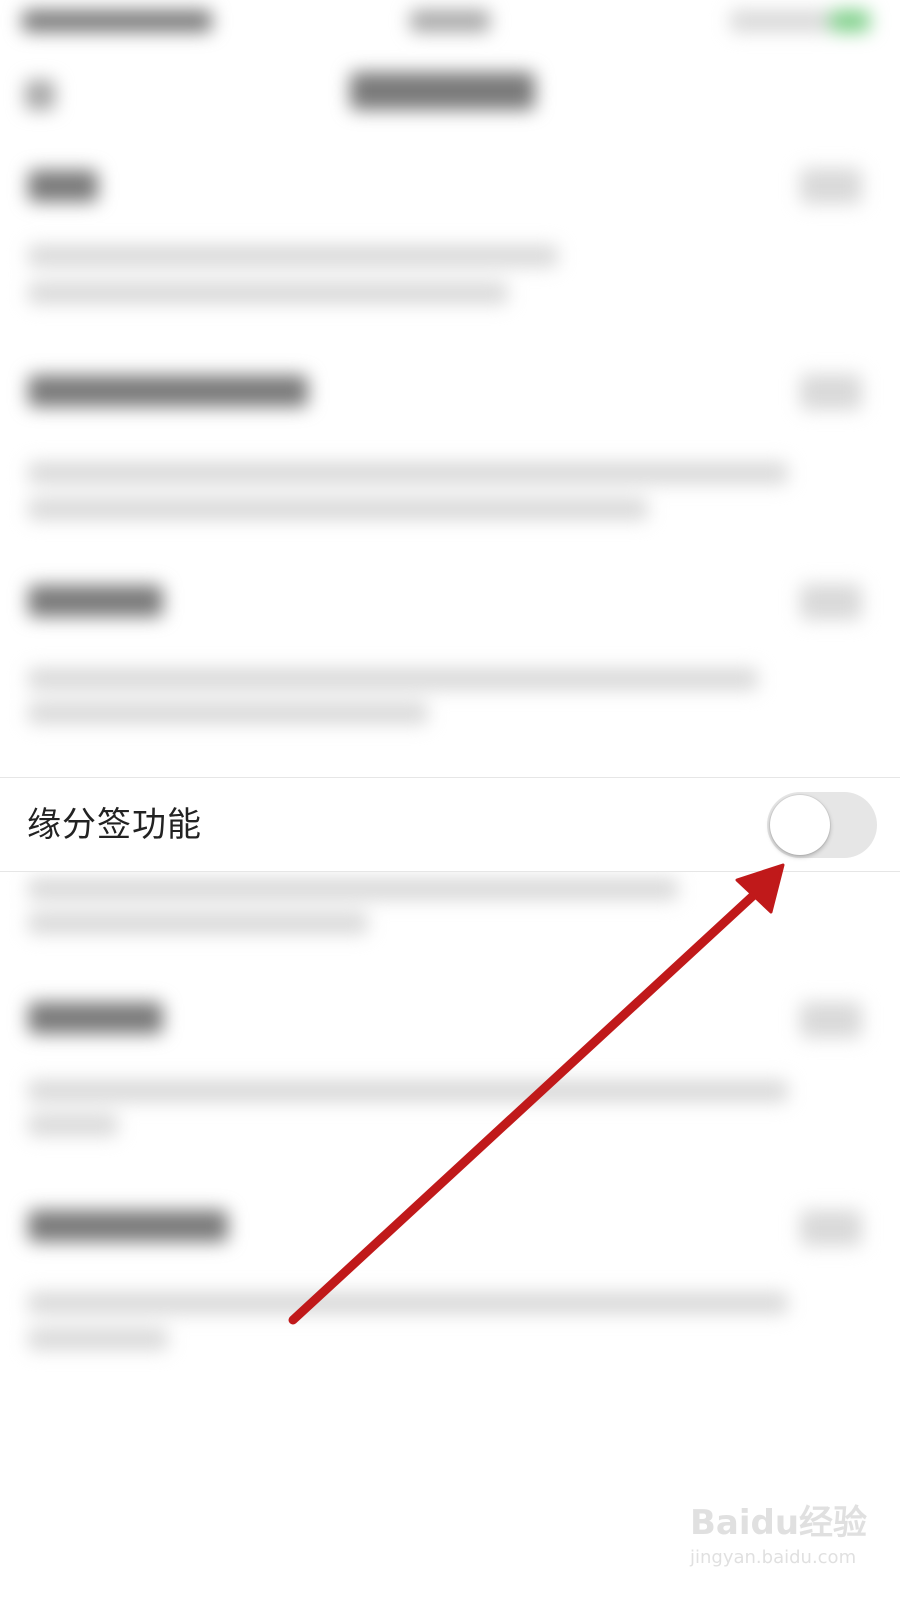 This screenshot has width=900, height=1600. I want to click on watermark-logo: Baidu经验, so click(779, 1523).